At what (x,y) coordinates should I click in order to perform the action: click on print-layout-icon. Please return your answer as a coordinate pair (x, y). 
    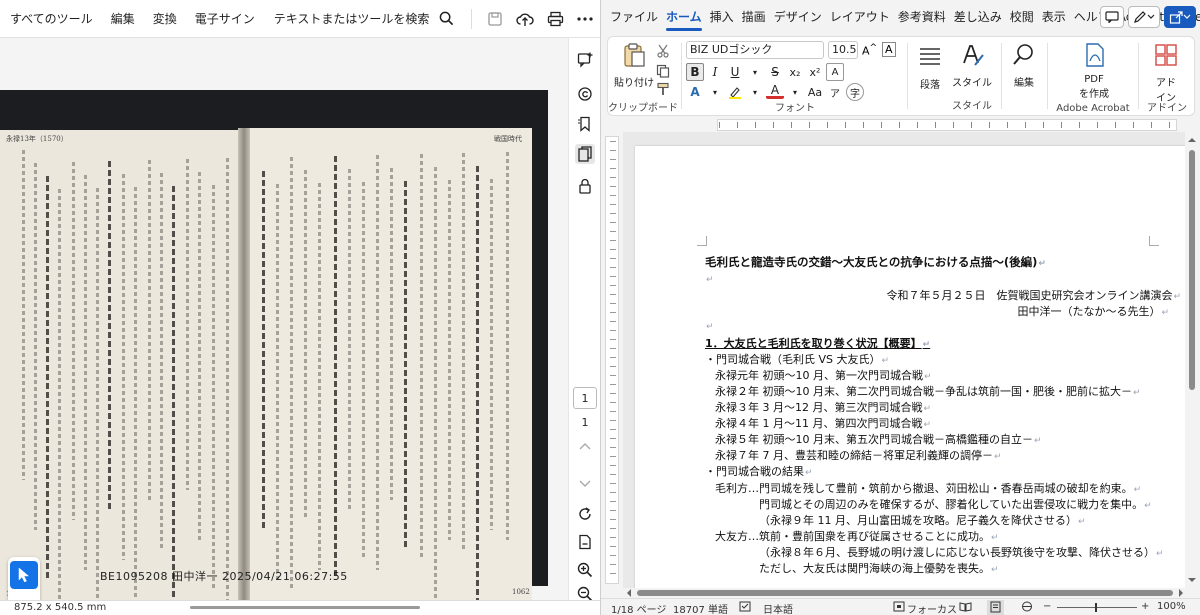
    Looking at the image, I should click on (995, 607).